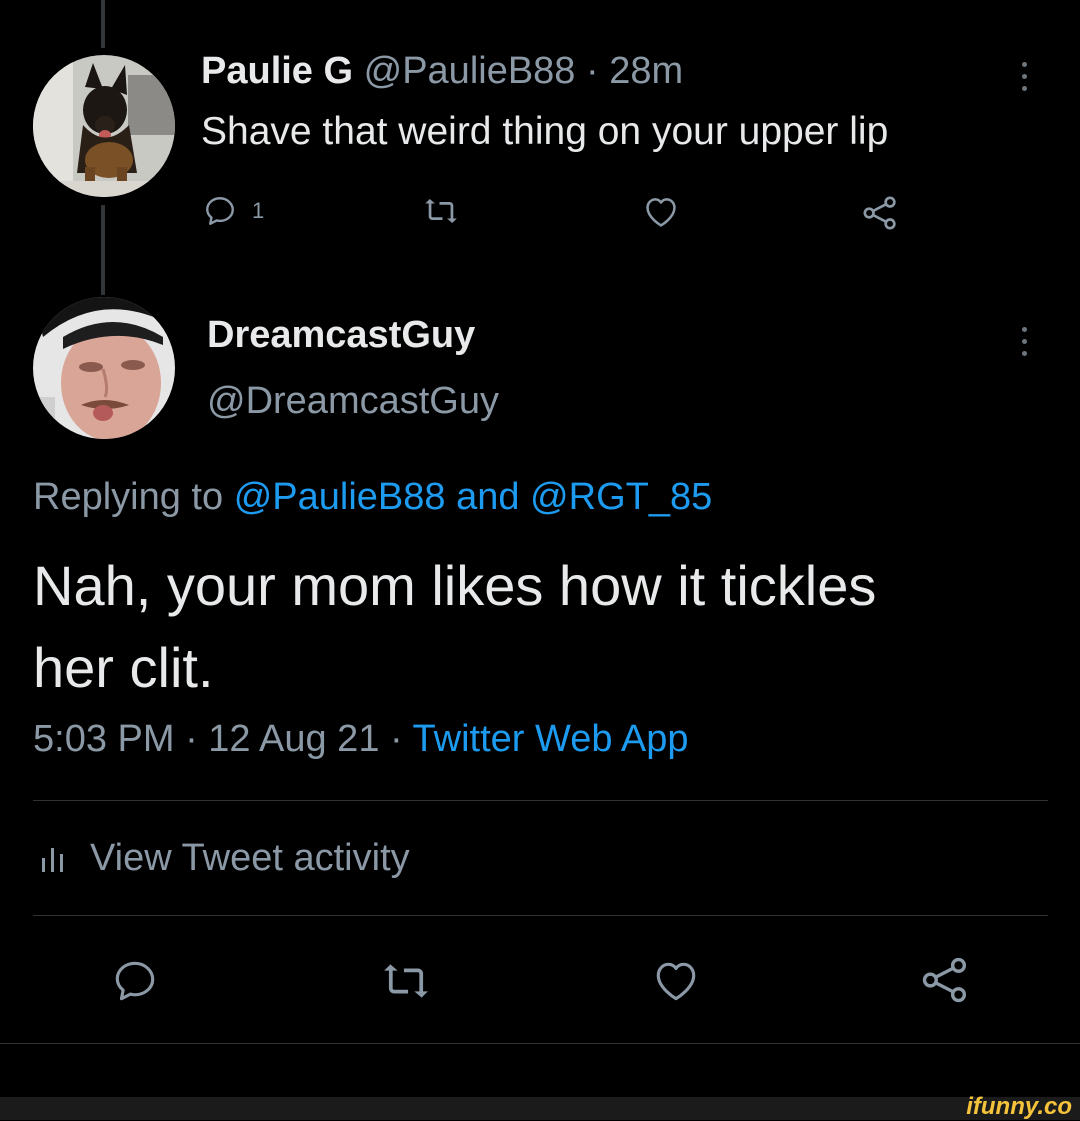  I want to click on parent-reply-button: 1, so click(233, 211).